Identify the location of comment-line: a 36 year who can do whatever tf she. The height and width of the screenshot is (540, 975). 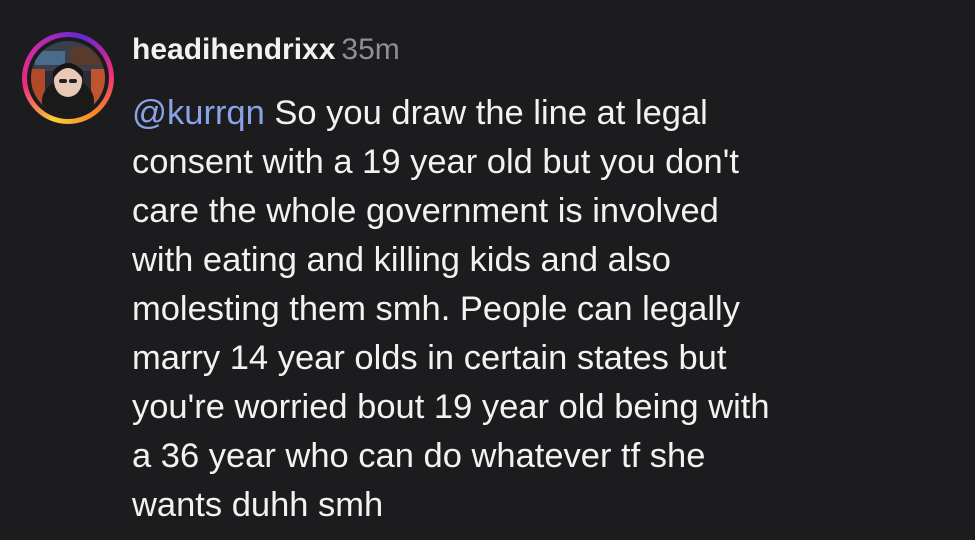
(419, 456).